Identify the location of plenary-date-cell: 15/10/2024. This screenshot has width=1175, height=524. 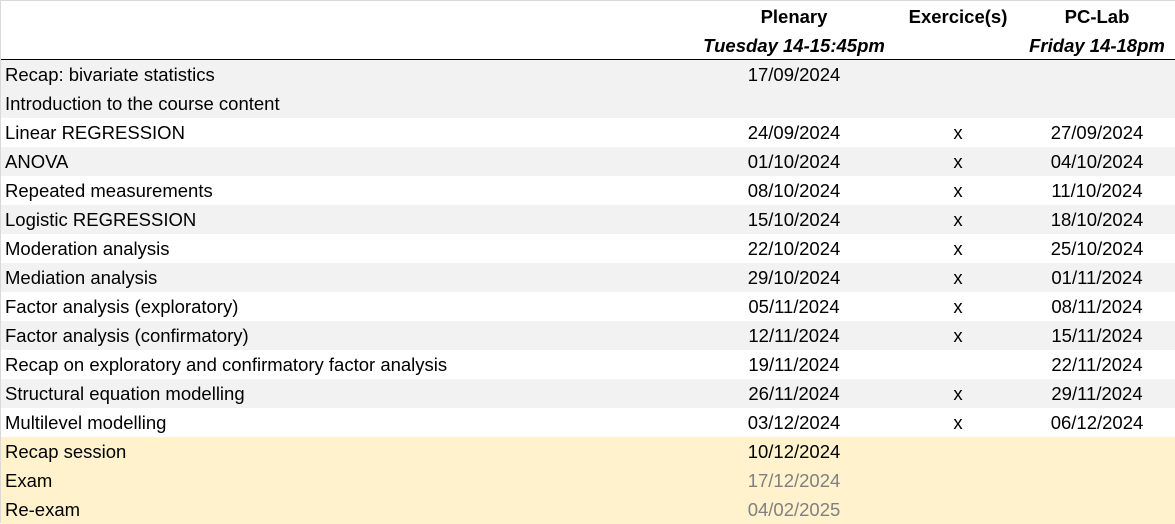
(794, 219).